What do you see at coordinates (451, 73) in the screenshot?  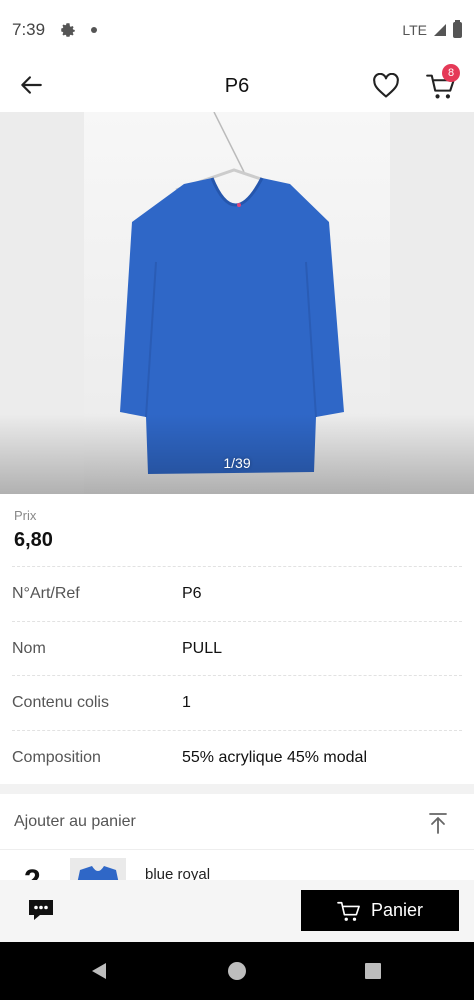 I see `cart-count-badge: 8` at bounding box center [451, 73].